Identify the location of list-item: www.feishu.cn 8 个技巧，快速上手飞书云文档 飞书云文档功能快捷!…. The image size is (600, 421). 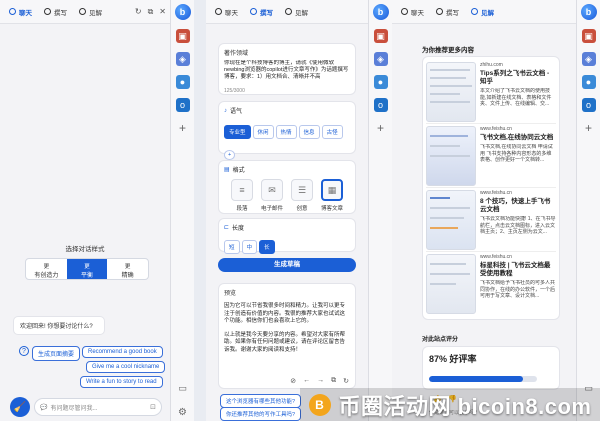
(491, 220).